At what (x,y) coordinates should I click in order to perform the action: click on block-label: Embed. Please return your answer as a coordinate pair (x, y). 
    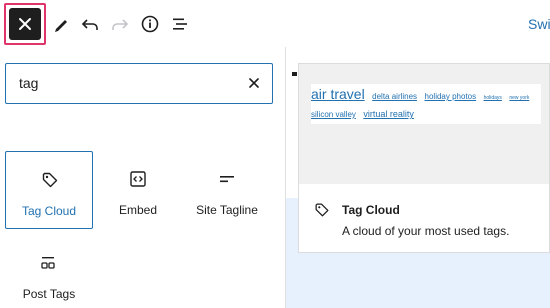
    Looking at the image, I should click on (138, 210).